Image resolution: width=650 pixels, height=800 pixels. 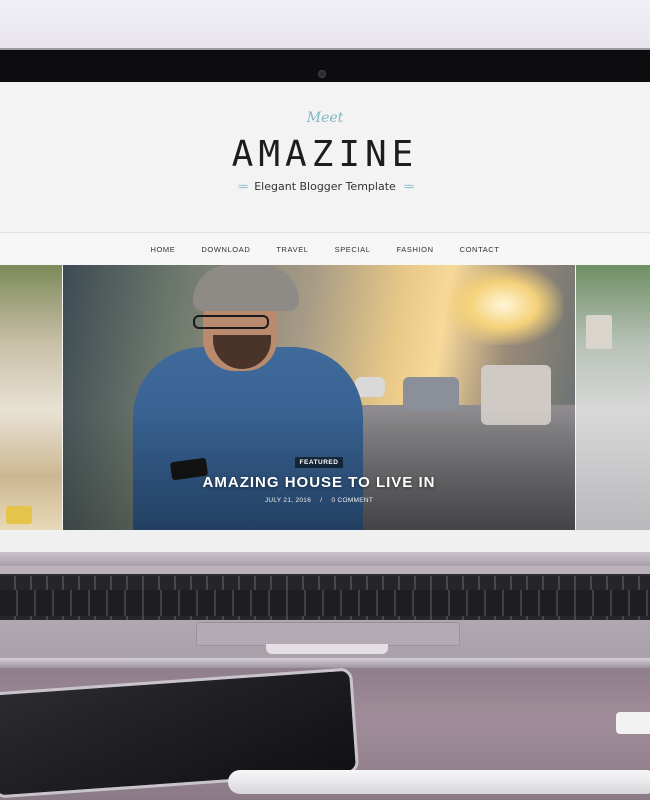 What do you see at coordinates (162, 249) in the screenshot?
I see `nav-item-home: HOME` at bounding box center [162, 249].